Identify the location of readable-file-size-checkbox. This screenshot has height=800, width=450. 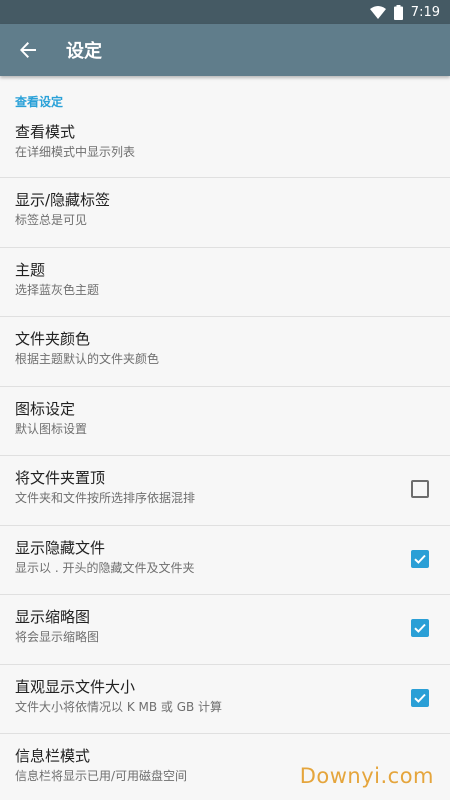
(420, 697).